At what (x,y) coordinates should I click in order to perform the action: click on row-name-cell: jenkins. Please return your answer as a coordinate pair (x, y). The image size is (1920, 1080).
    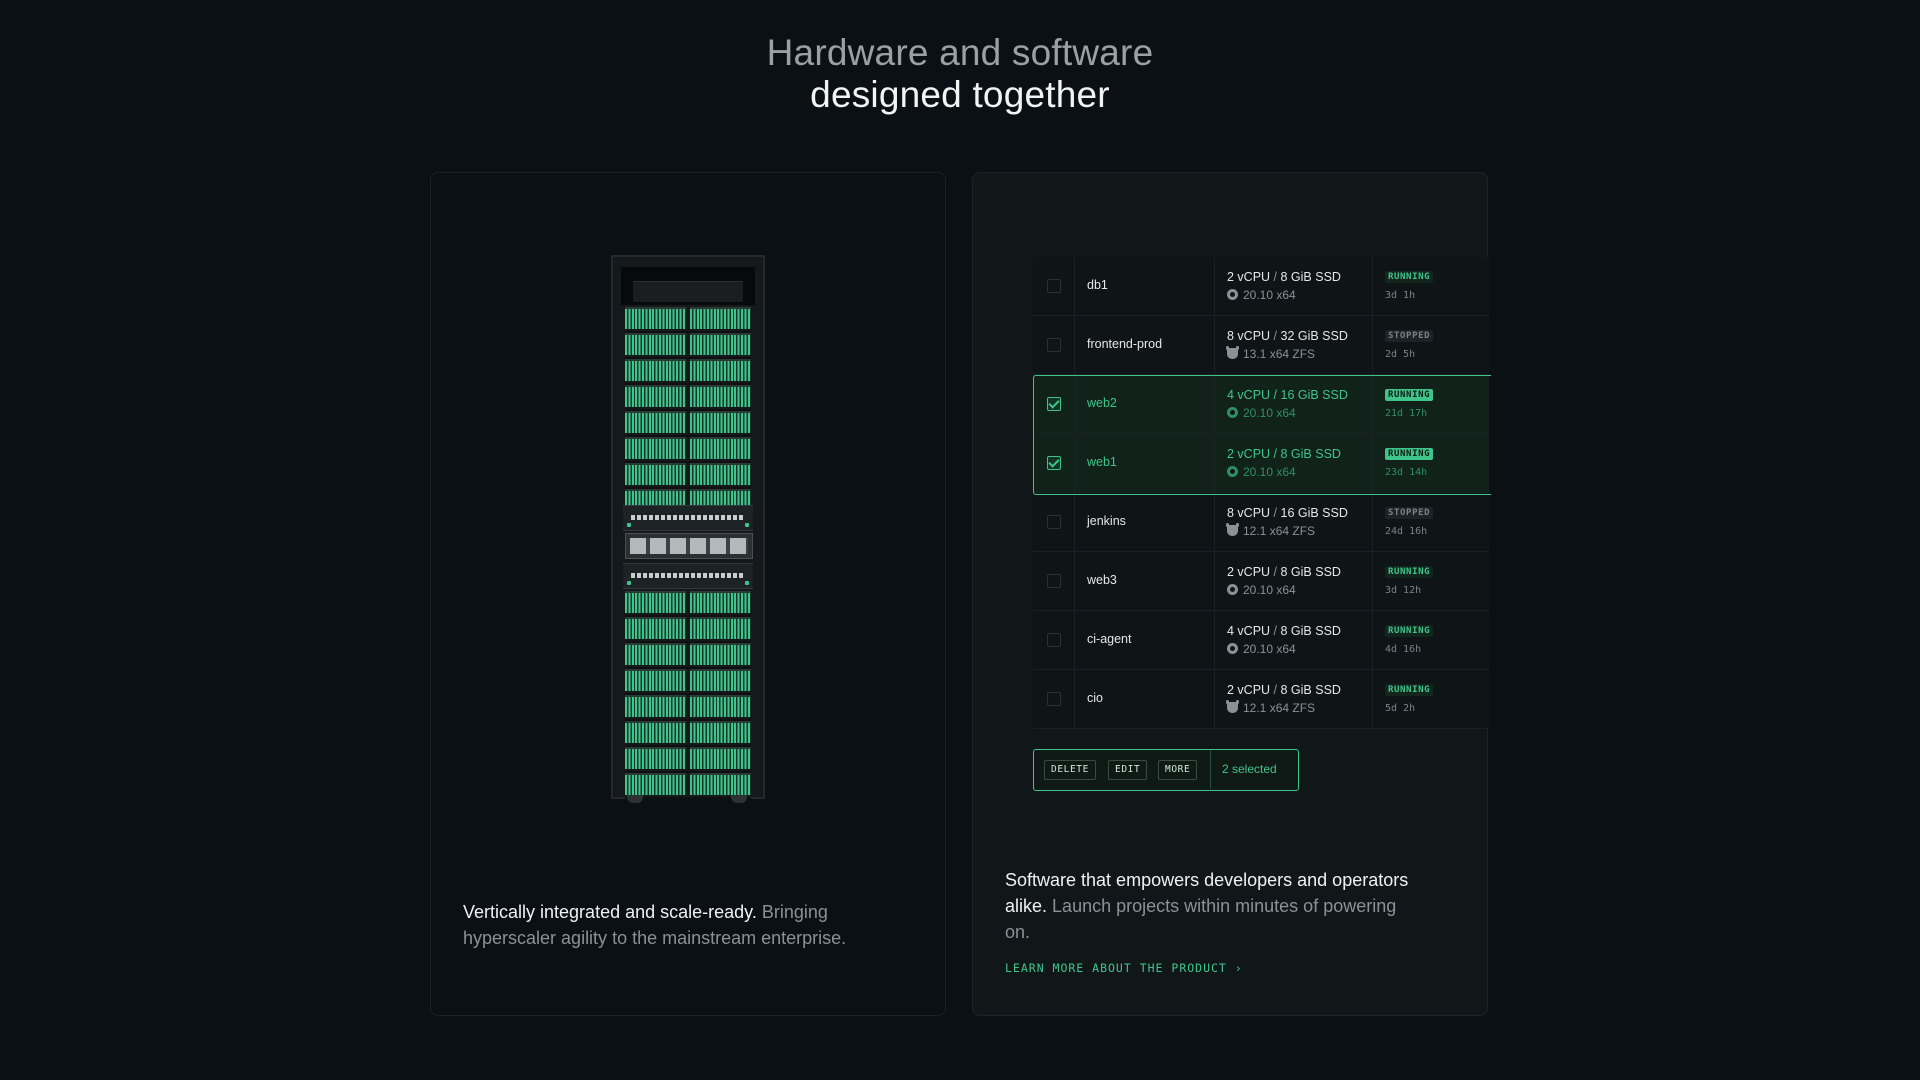
    Looking at the image, I should click on (1145, 522).